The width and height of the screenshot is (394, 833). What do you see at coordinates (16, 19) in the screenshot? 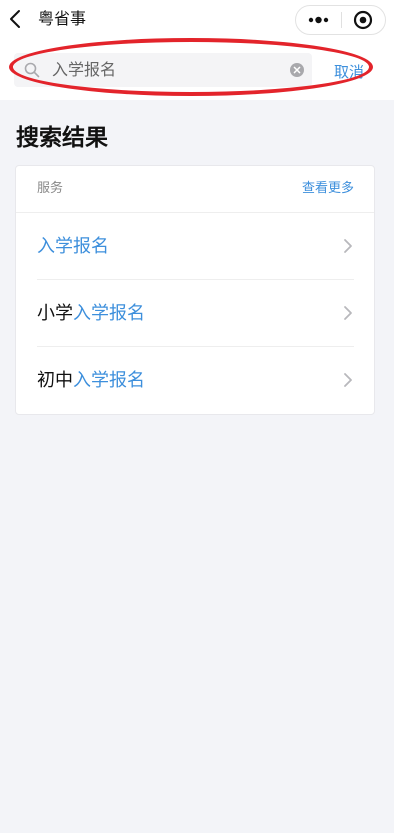
I see `back-arrow-icon` at bounding box center [16, 19].